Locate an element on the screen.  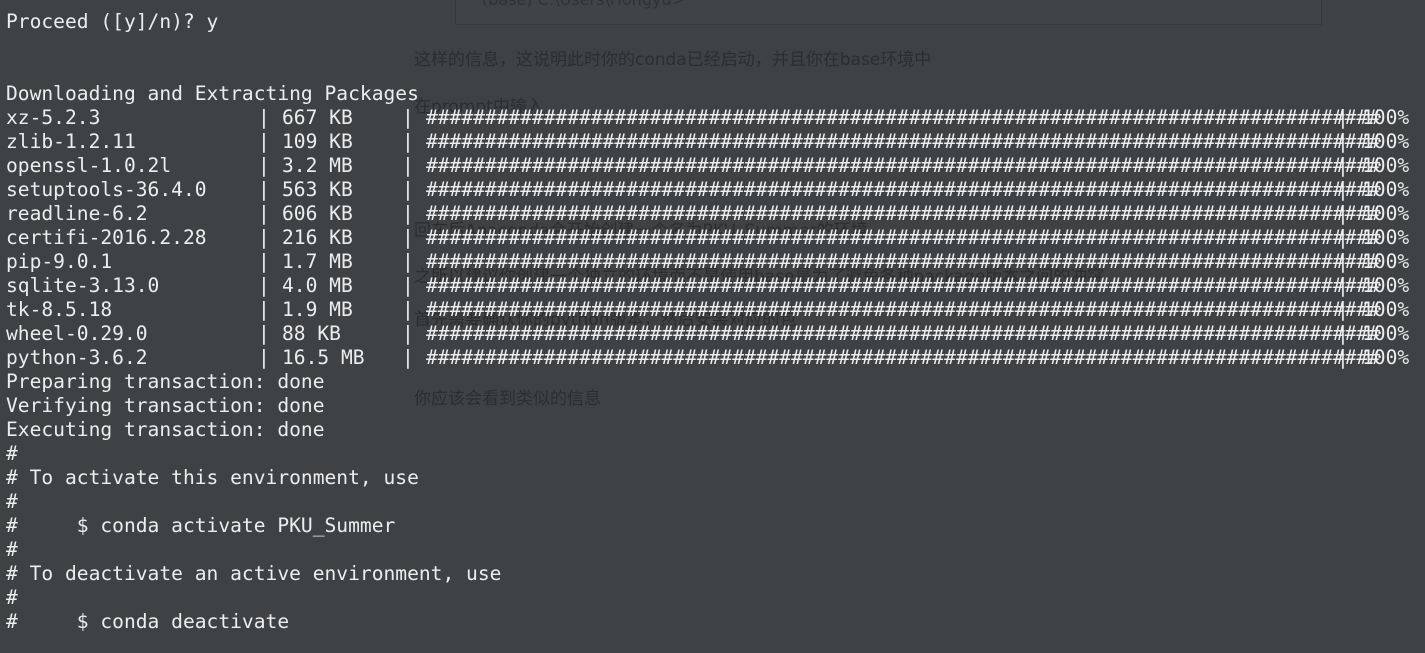
package-size: 1.9 MB is located at coordinates (317, 309).